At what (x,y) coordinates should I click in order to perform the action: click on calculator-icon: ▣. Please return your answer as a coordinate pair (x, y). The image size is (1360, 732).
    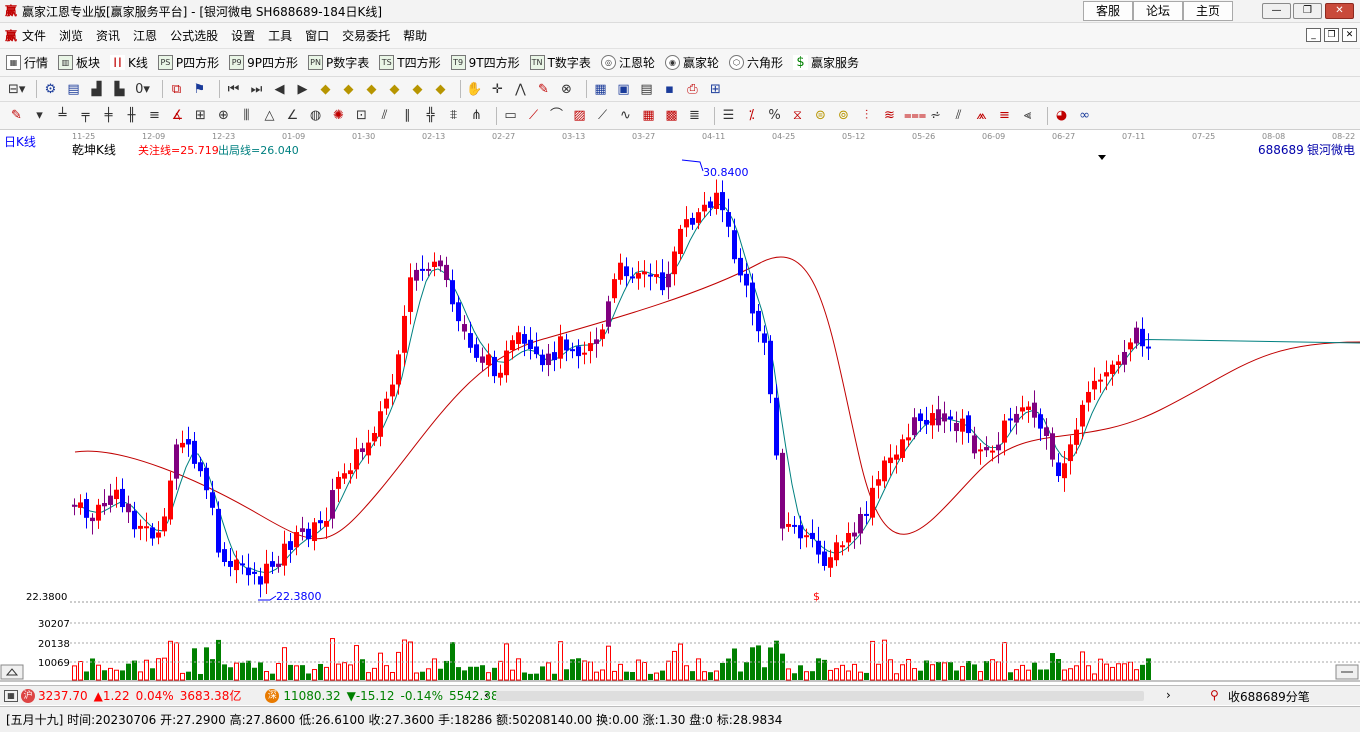
    Looking at the image, I should click on (623, 89).